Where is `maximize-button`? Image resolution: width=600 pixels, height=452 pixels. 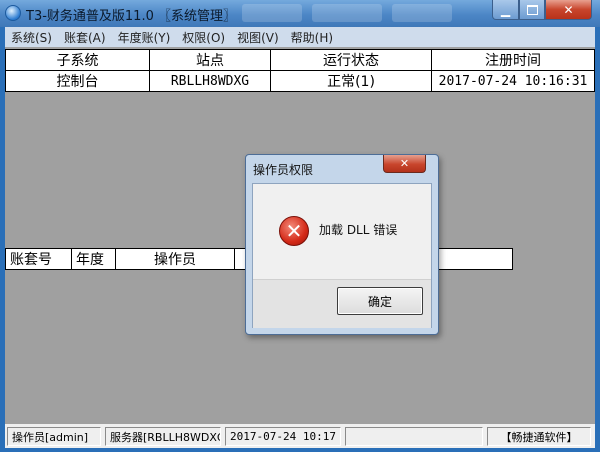
maximize-button is located at coordinates (532, 10).